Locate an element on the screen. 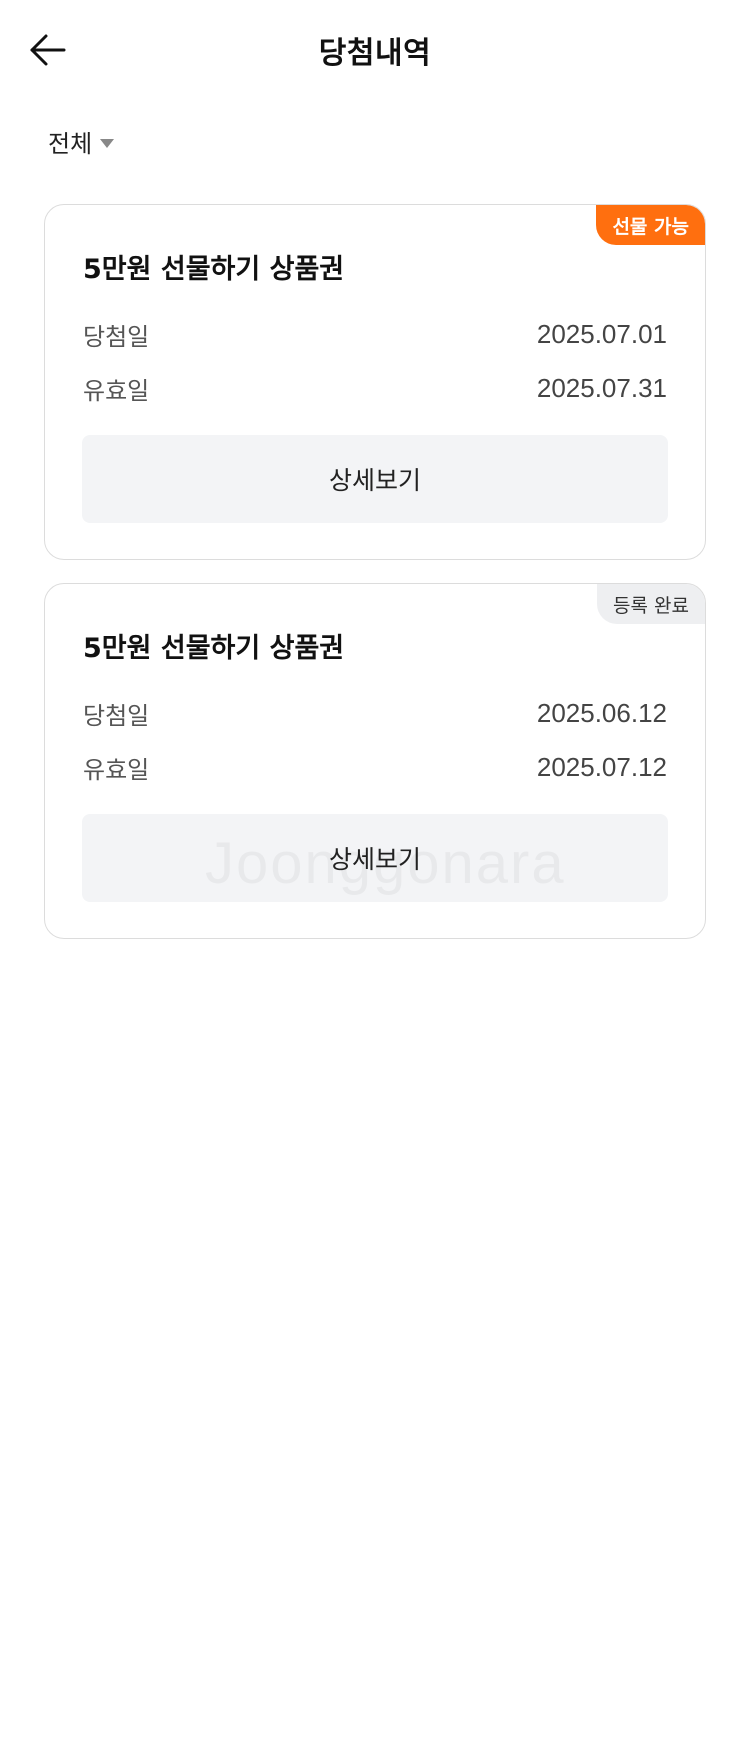 The height and width of the screenshot is (1741, 750). status-badge: 선물 가능 is located at coordinates (650, 225).